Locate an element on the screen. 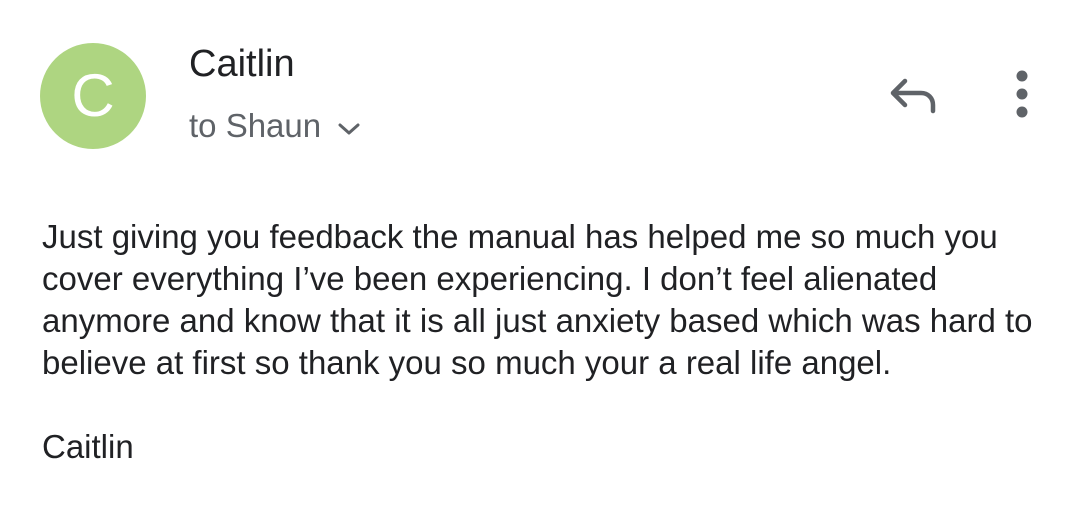  avatar-initial: C is located at coordinates (93, 95).